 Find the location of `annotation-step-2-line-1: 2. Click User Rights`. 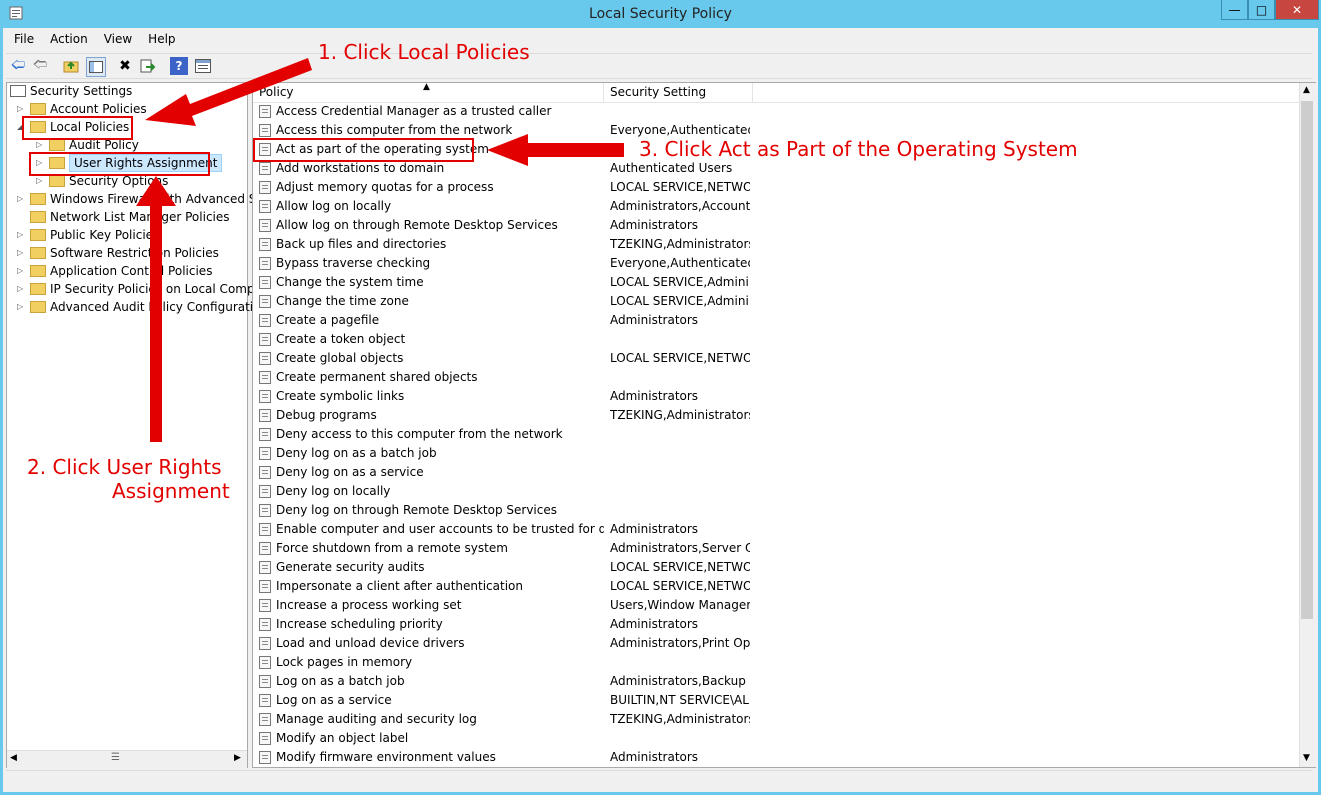

annotation-step-2-line-1: 2. Click User Rights is located at coordinates (124, 467).